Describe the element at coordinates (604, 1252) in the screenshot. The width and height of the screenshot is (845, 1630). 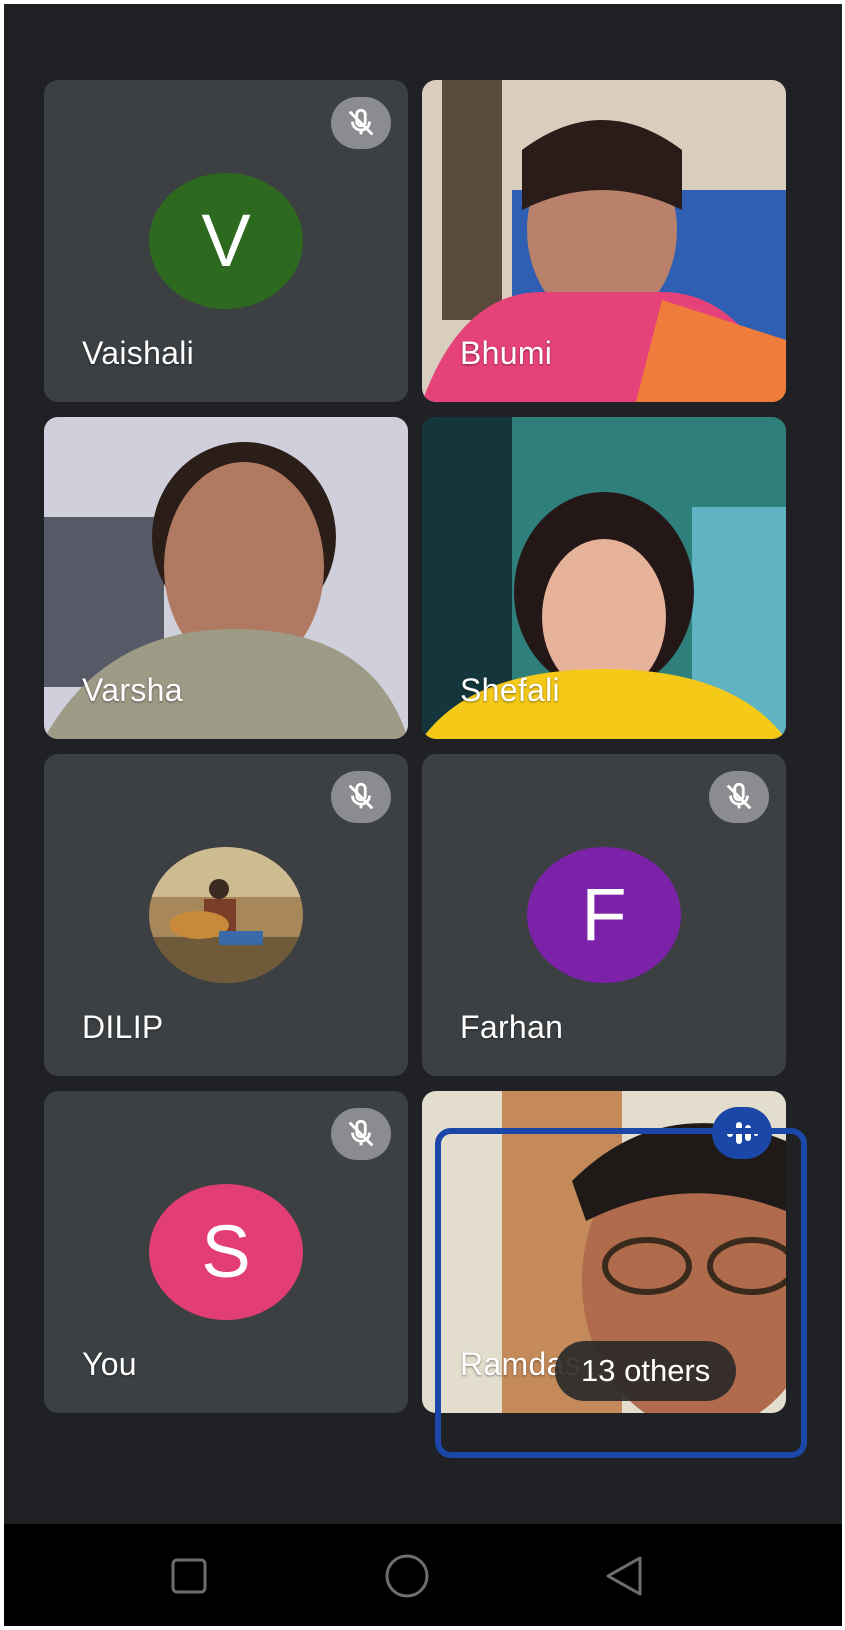
I see `participant-tile-ramdas: Ramdas 13 others` at that location.